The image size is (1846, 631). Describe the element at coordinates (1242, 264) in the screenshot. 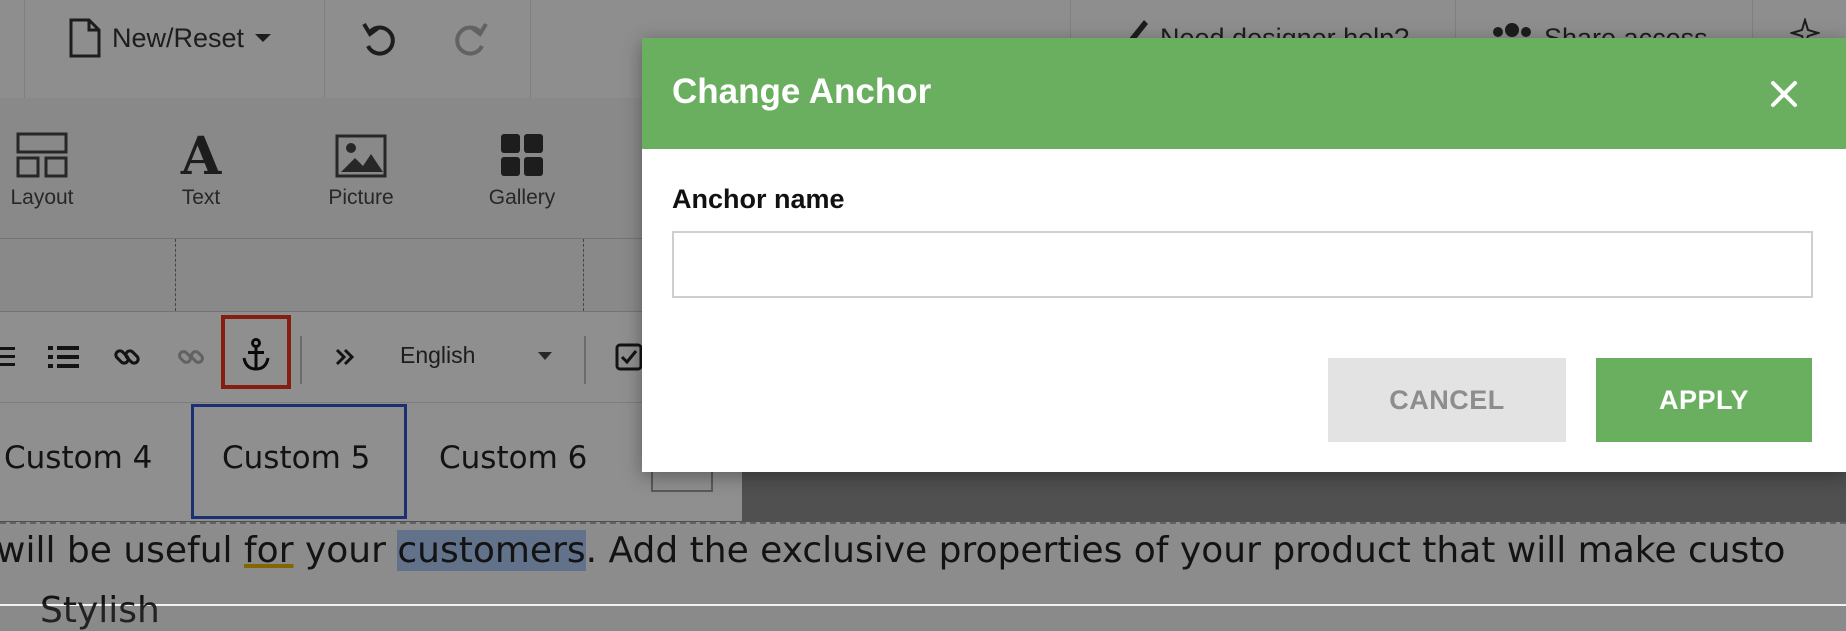

I see `anchor-name-input` at that location.